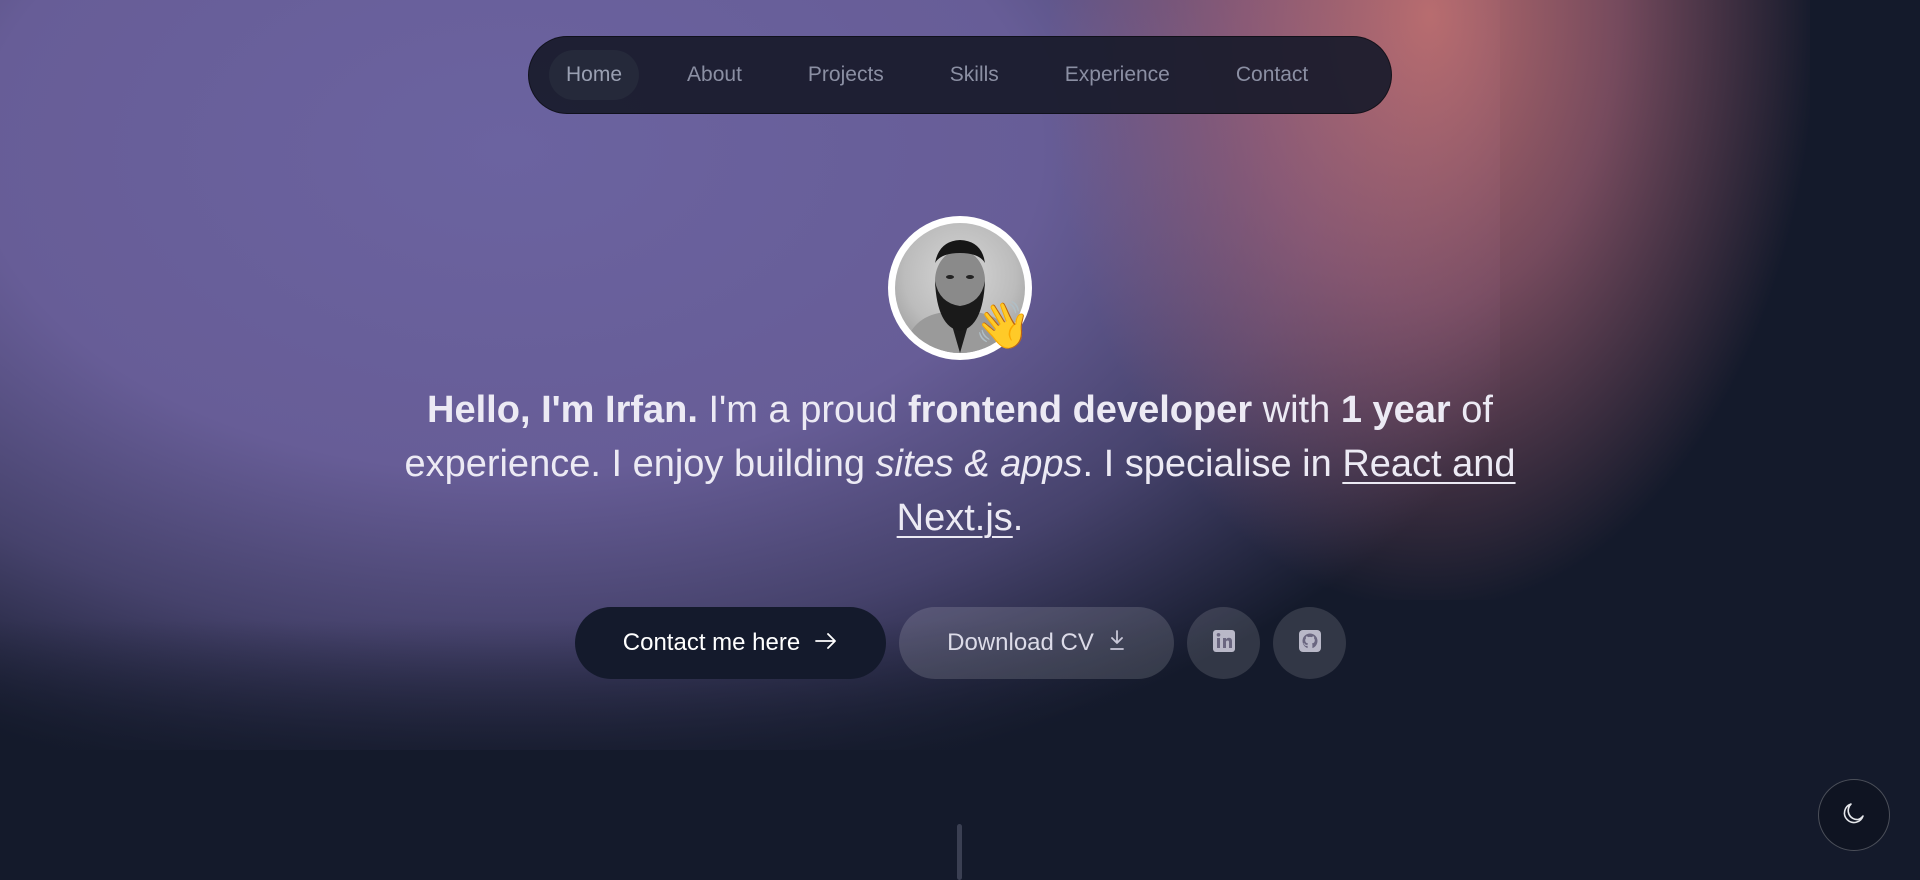 The width and height of the screenshot is (1920, 880). I want to click on linkedin-icon, so click(1224, 643).